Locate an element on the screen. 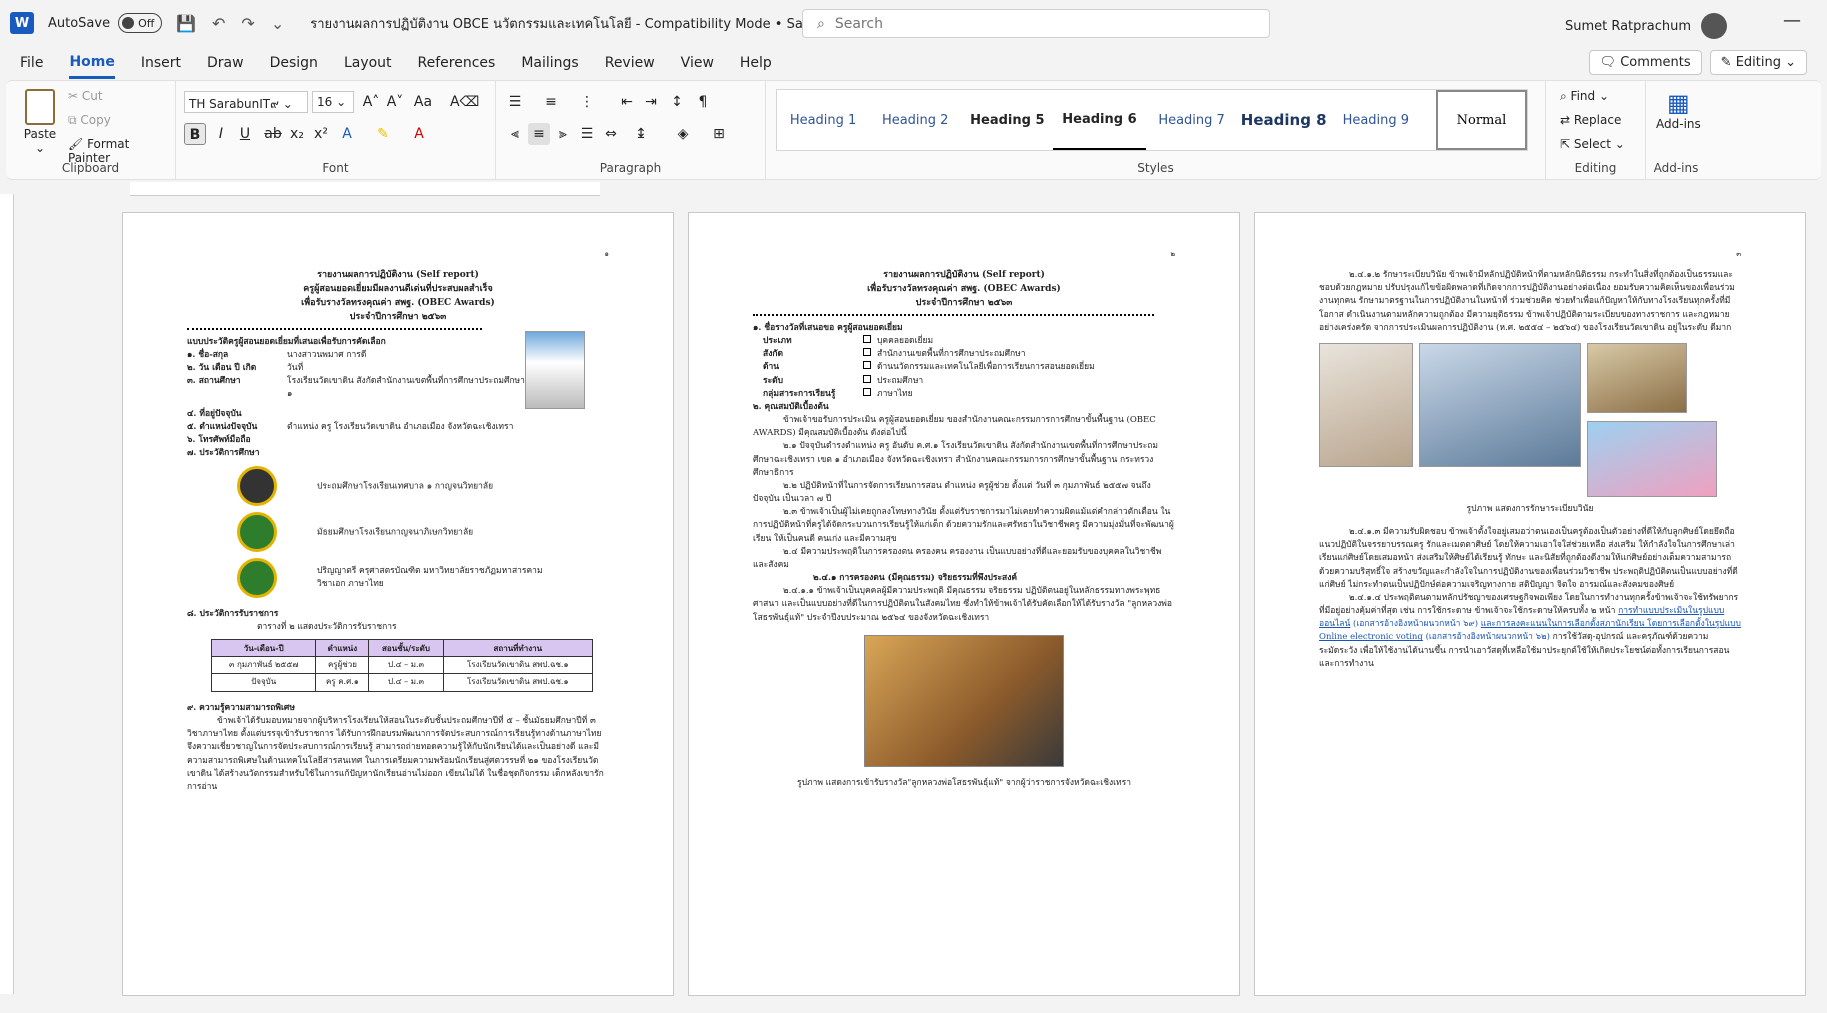  toggle-knob-icon is located at coordinates (128, 23).